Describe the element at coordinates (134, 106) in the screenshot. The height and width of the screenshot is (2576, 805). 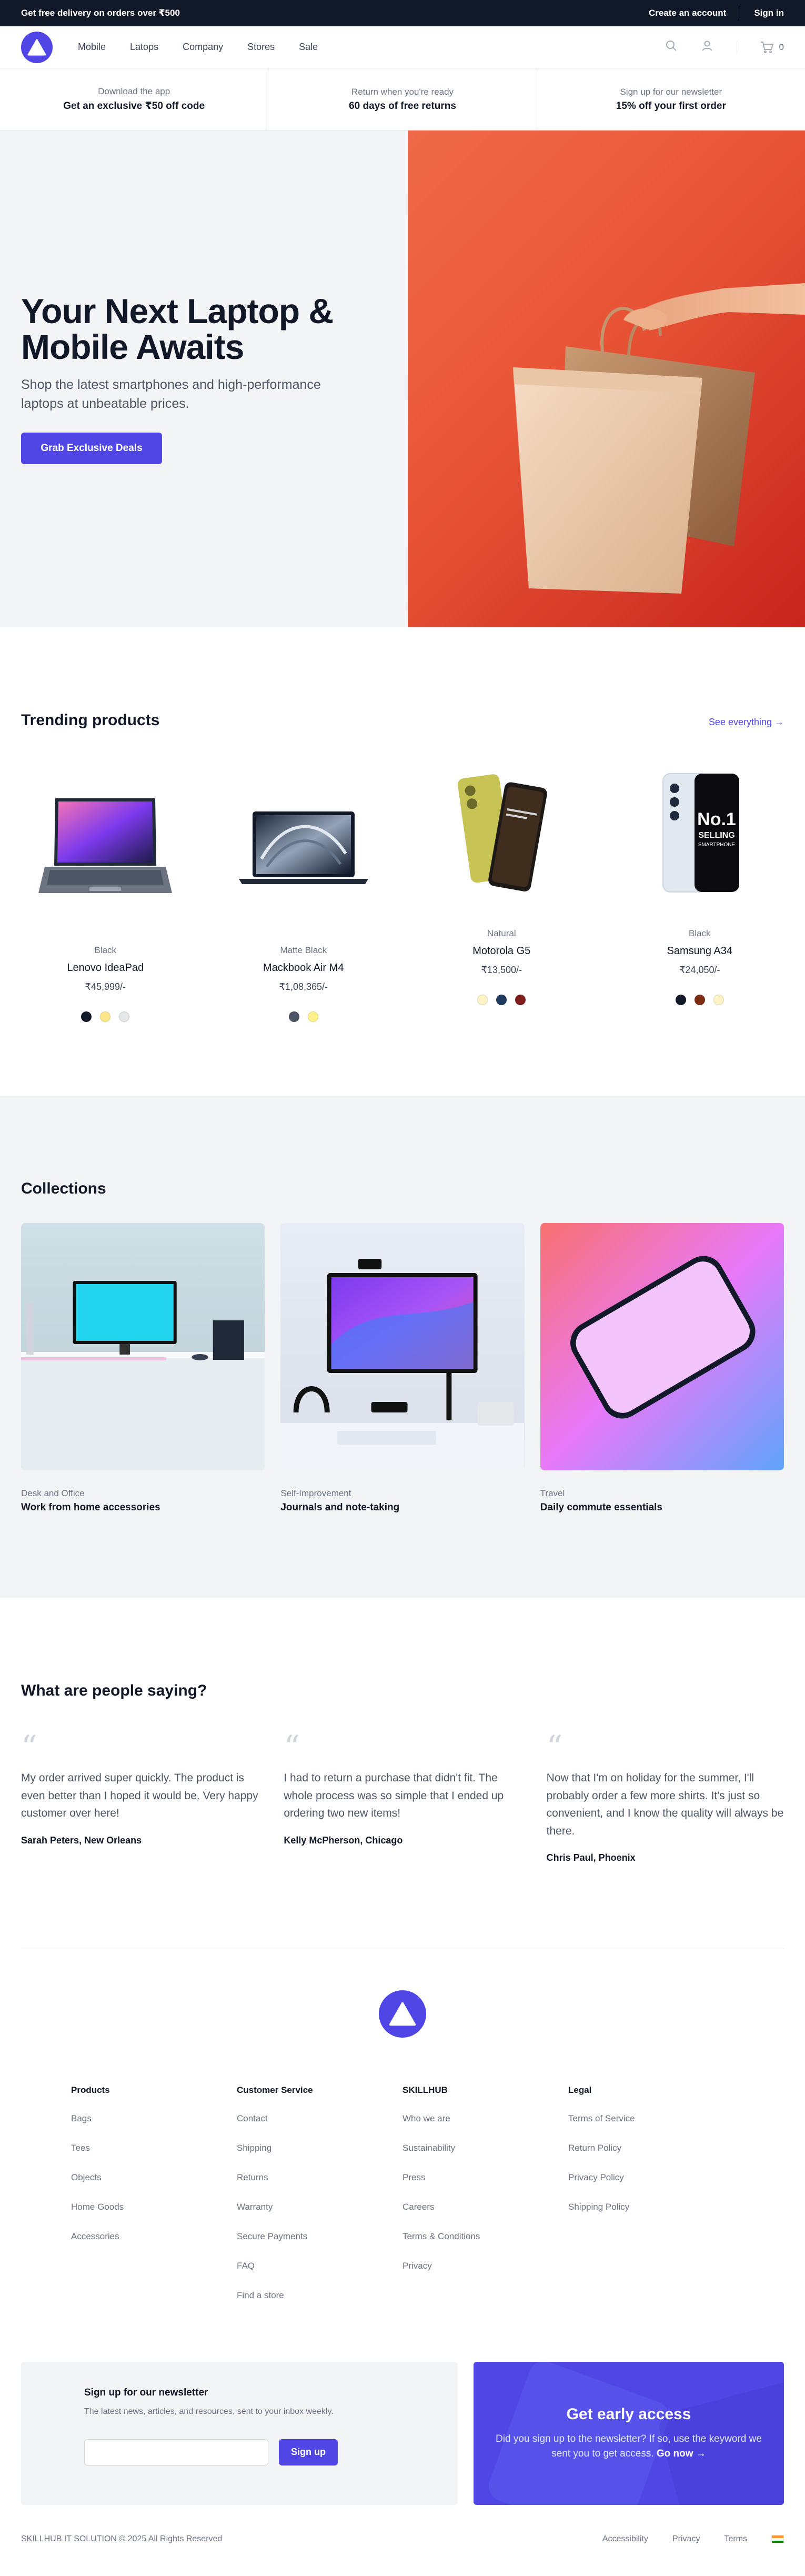
I see `perk-title: Get an exclusive ₹50 off code` at that location.